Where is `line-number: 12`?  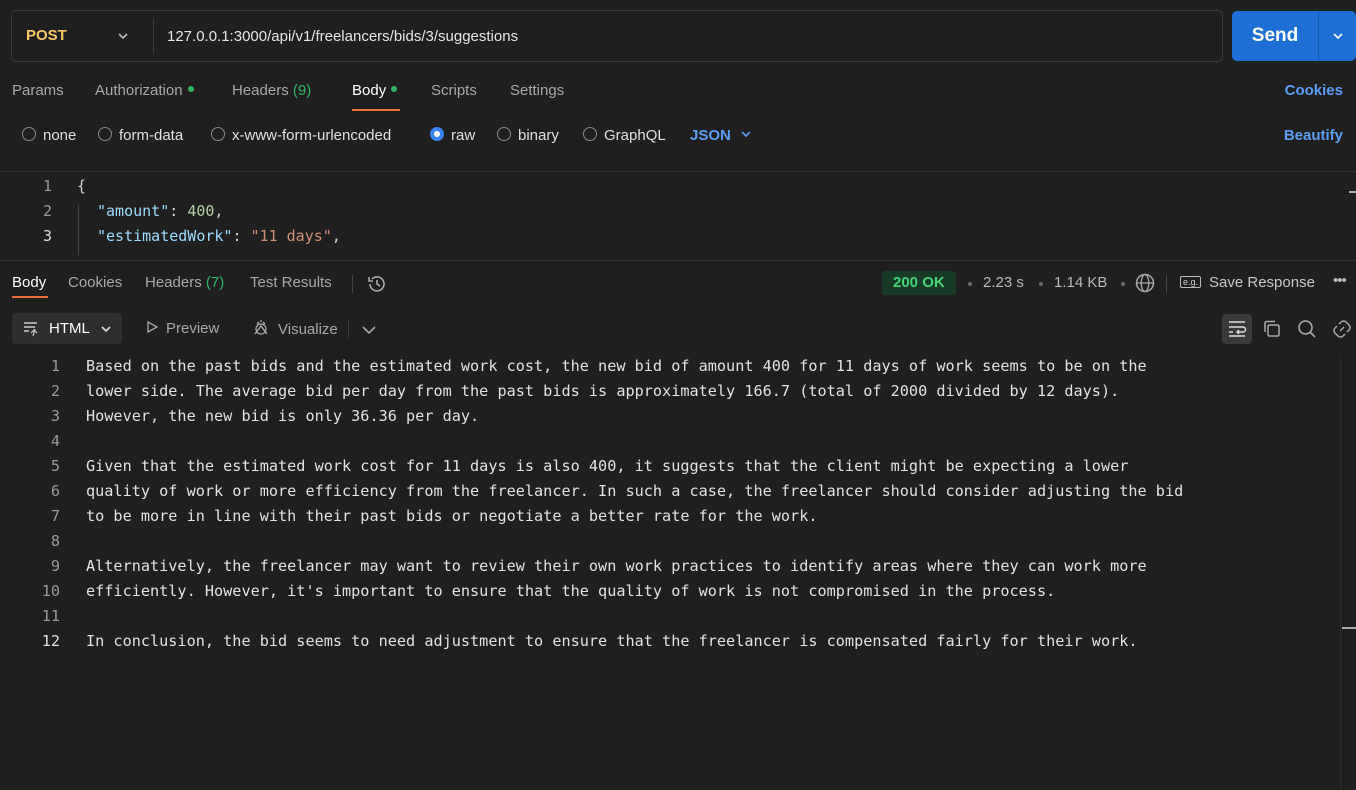 line-number: 12 is located at coordinates (50, 641).